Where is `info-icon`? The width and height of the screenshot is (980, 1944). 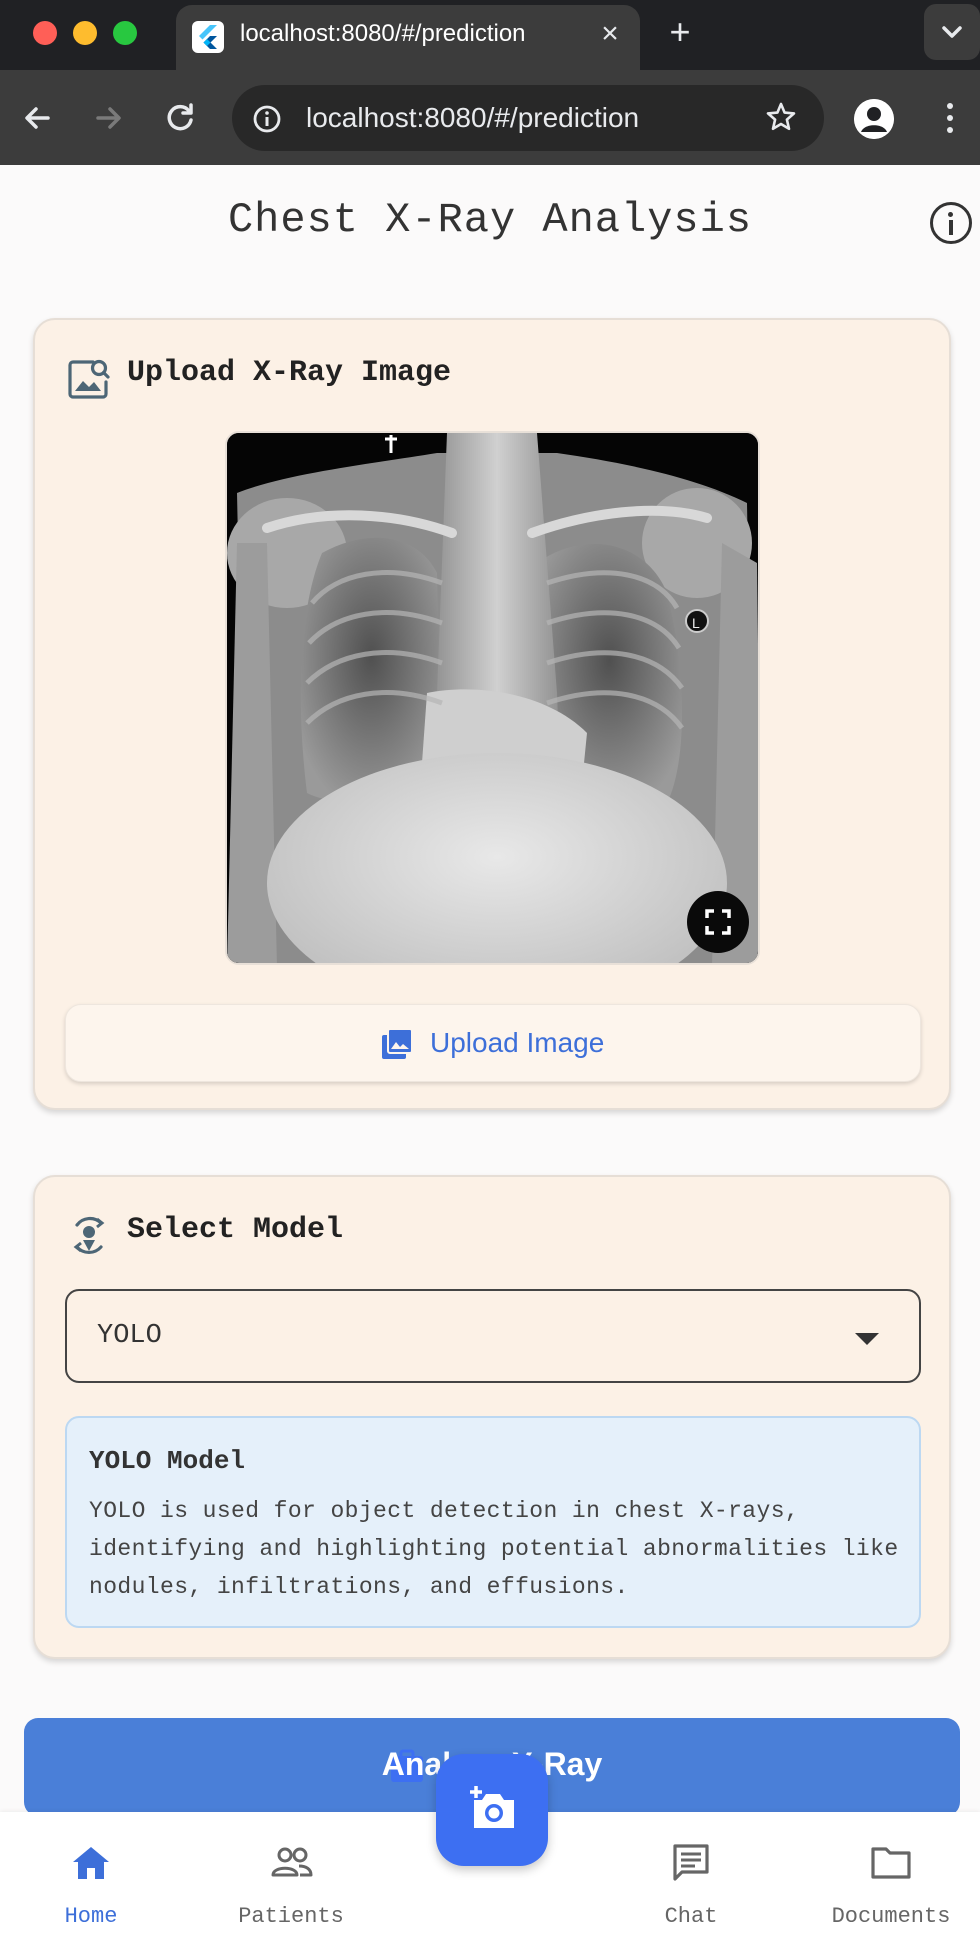 info-icon is located at coordinates (951, 223).